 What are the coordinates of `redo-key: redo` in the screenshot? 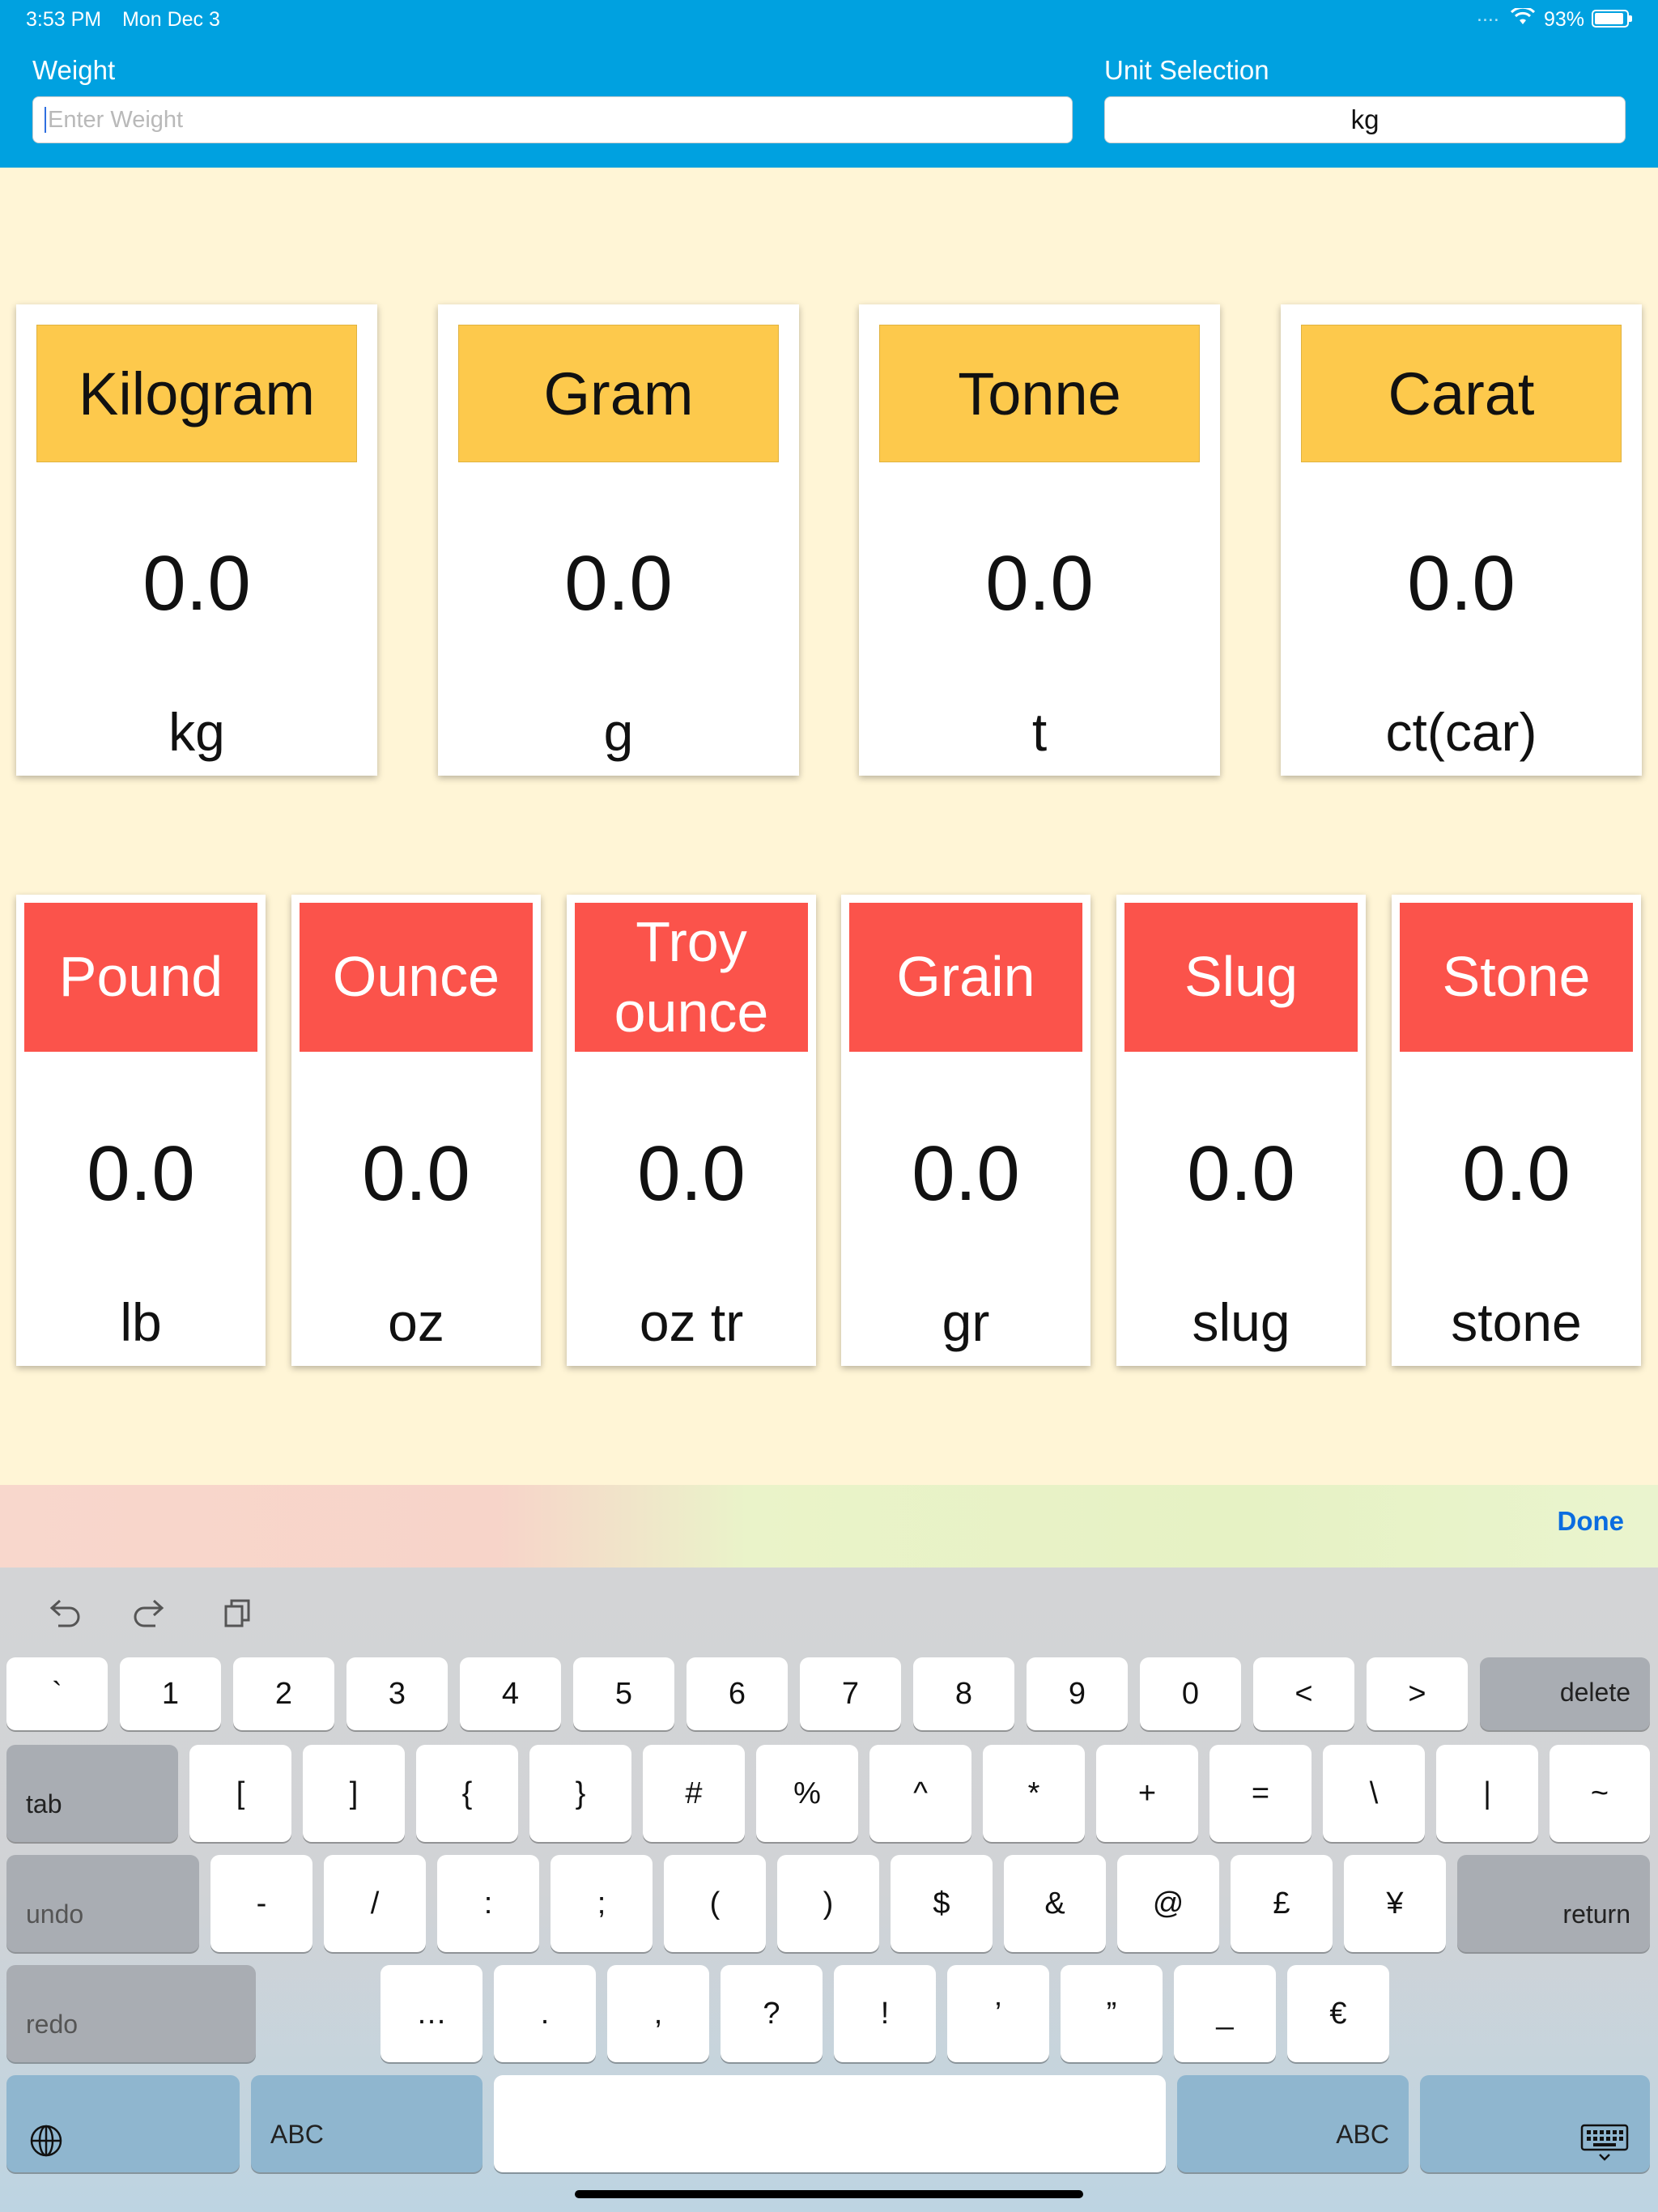 It's located at (131, 2014).